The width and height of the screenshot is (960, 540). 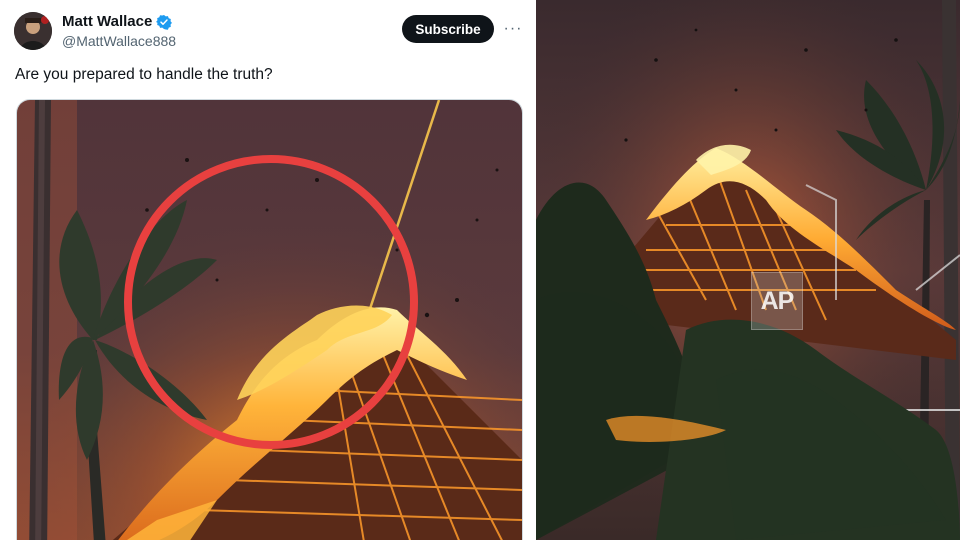 What do you see at coordinates (164, 22) in the screenshot?
I see `verified-check-icon` at bounding box center [164, 22].